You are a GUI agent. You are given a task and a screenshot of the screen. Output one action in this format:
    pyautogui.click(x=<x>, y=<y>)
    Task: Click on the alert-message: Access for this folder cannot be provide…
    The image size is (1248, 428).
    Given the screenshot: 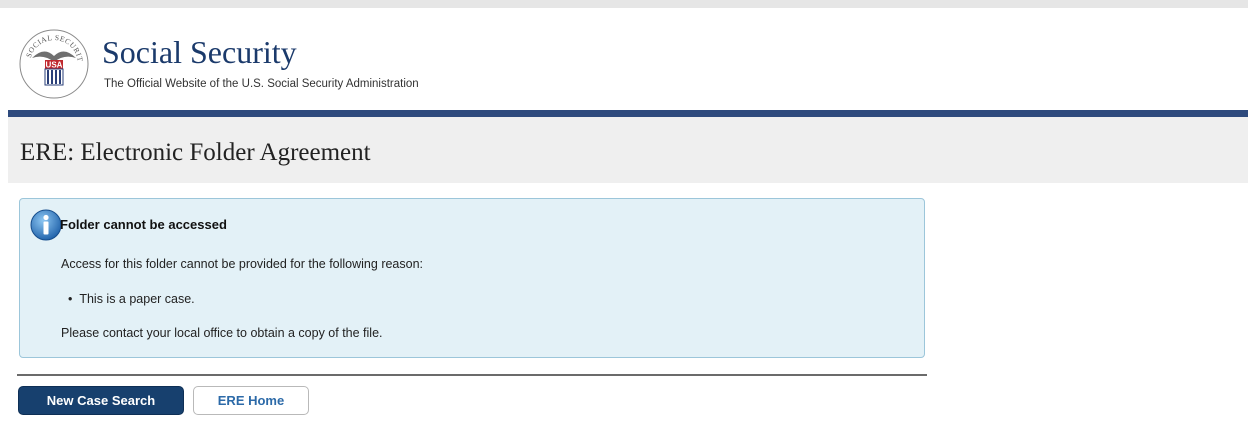 What is the action you would take?
    pyautogui.click(x=242, y=264)
    